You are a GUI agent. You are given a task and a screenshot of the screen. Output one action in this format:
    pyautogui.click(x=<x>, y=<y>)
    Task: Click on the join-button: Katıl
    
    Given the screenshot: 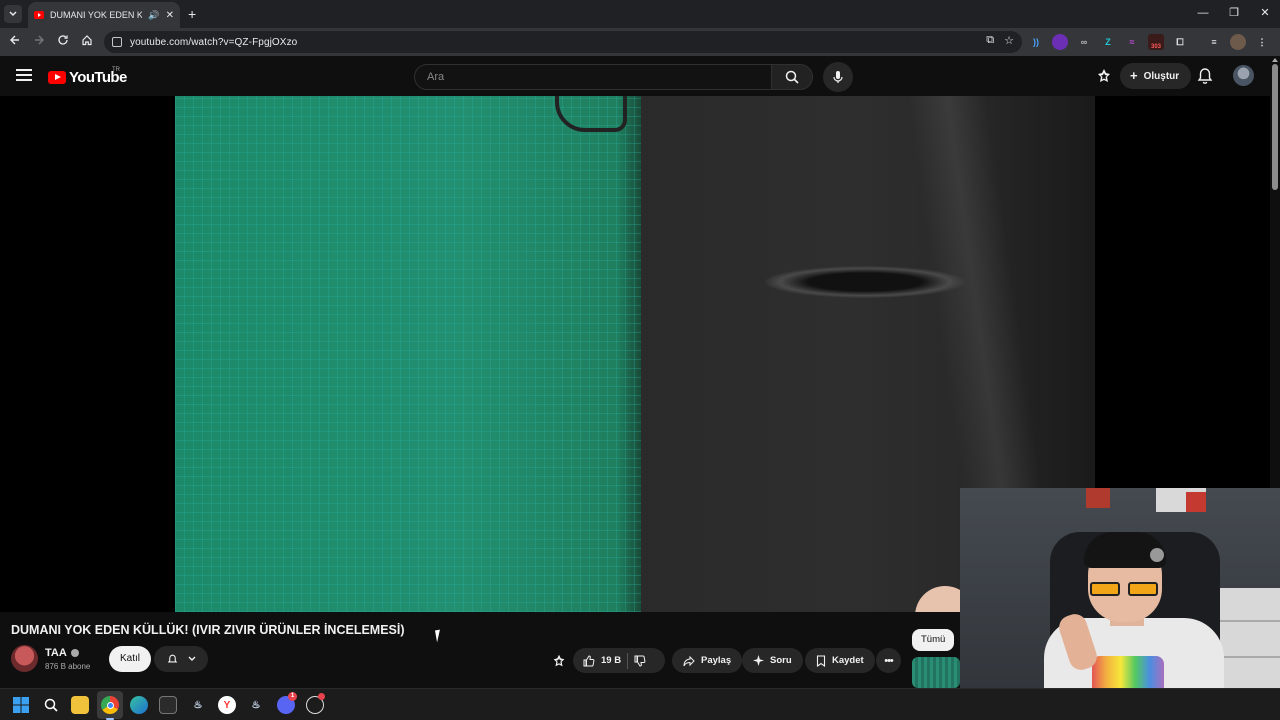 What is the action you would take?
    pyautogui.click(x=130, y=659)
    